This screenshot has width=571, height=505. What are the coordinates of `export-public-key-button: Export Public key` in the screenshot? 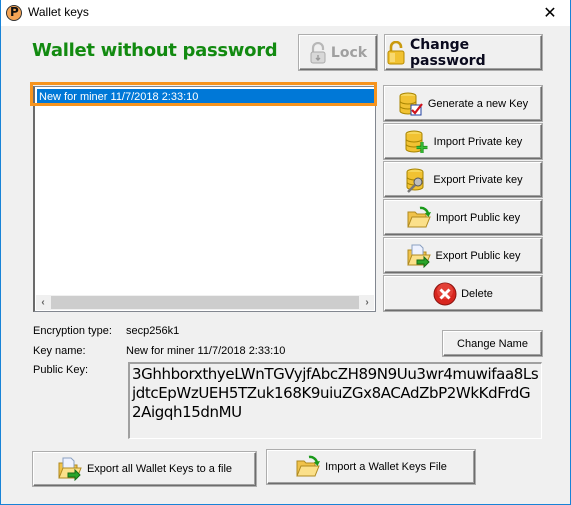 It's located at (463, 255).